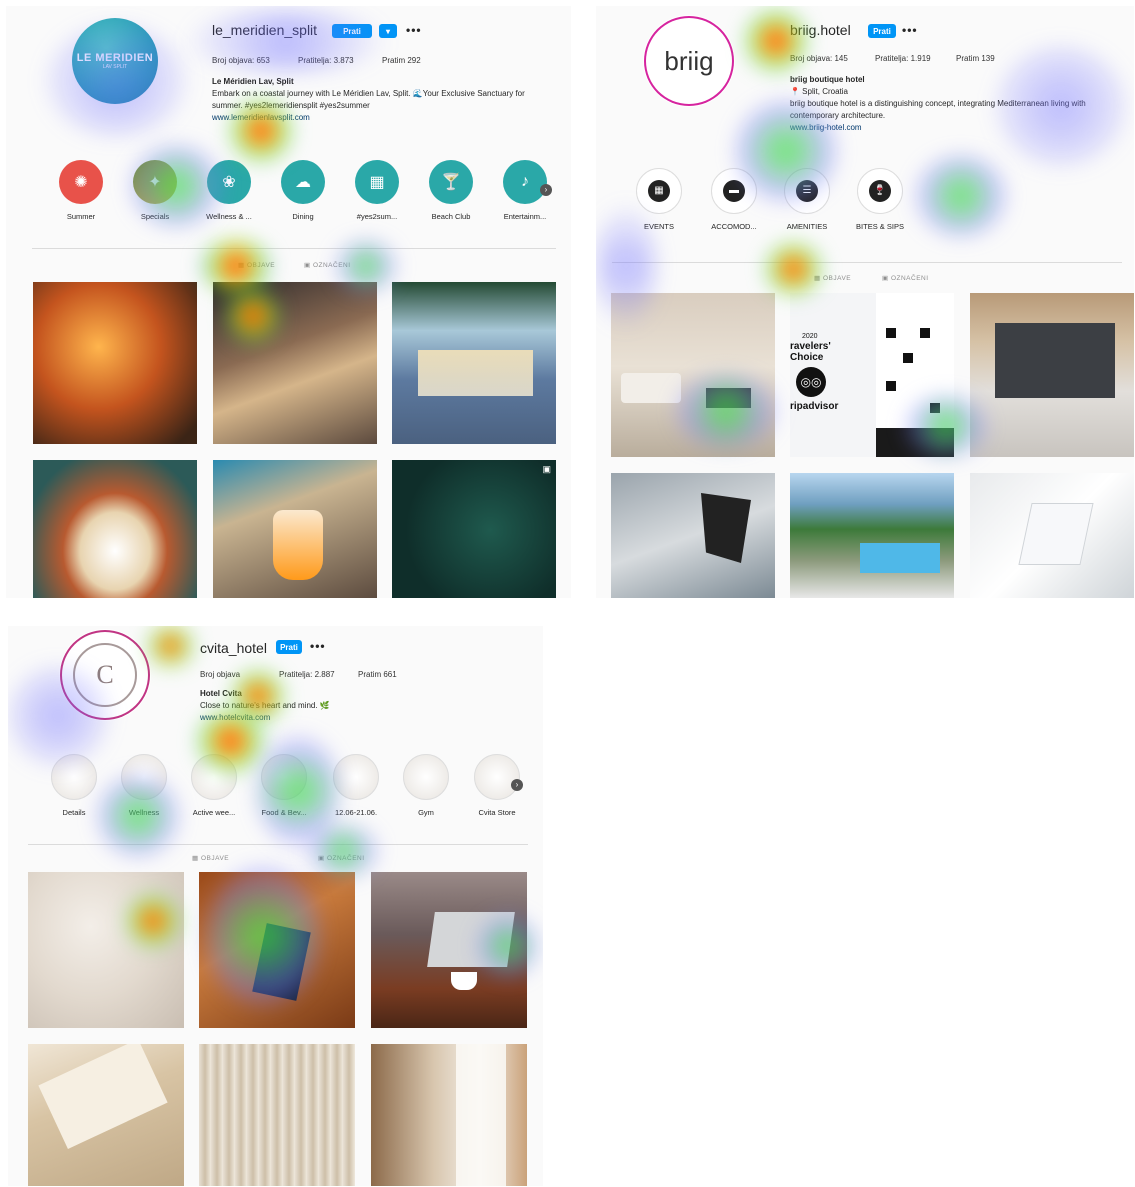 The height and width of the screenshot is (1187, 1135). What do you see at coordinates (229, 182) in the screenshot?
I see `lotus-icon: ❀` at bounding box center [229, 182].